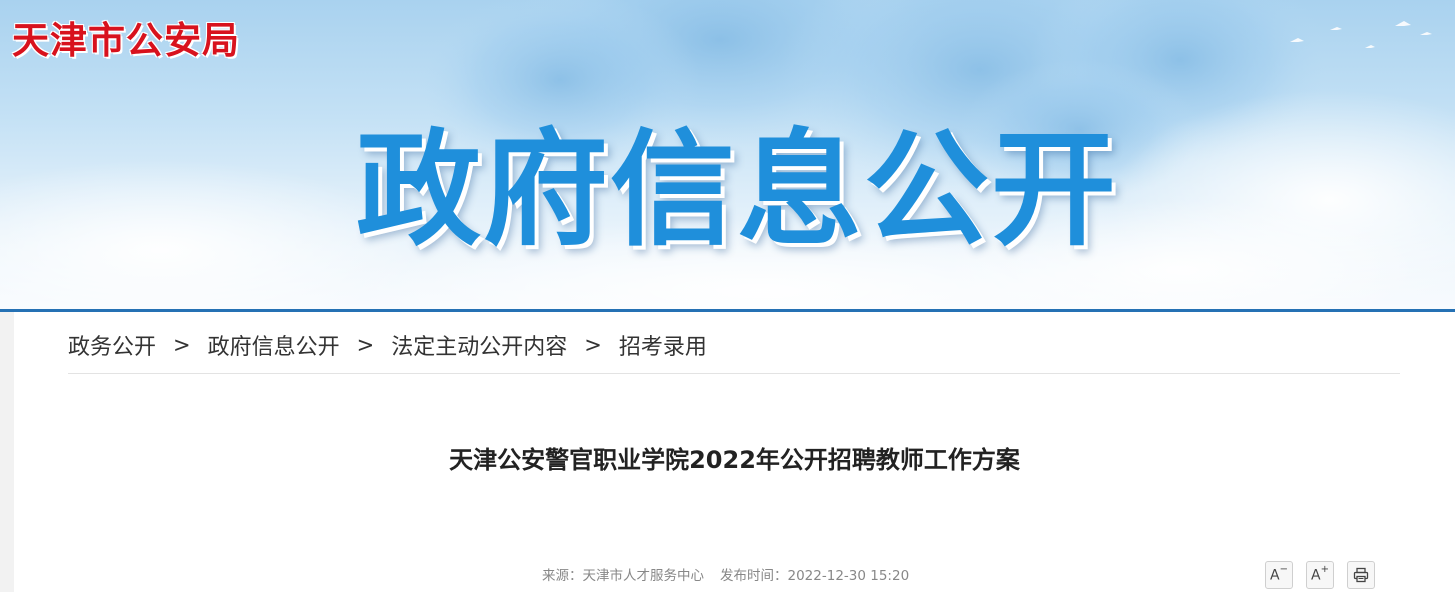 This screenshot has width=1455, height=592. What do you see at coordinates (479, 345) in the screenshot?
I see `breadcrumb-item-statutory-content: 法定主动公开内容` at bounding box center [479, 345].